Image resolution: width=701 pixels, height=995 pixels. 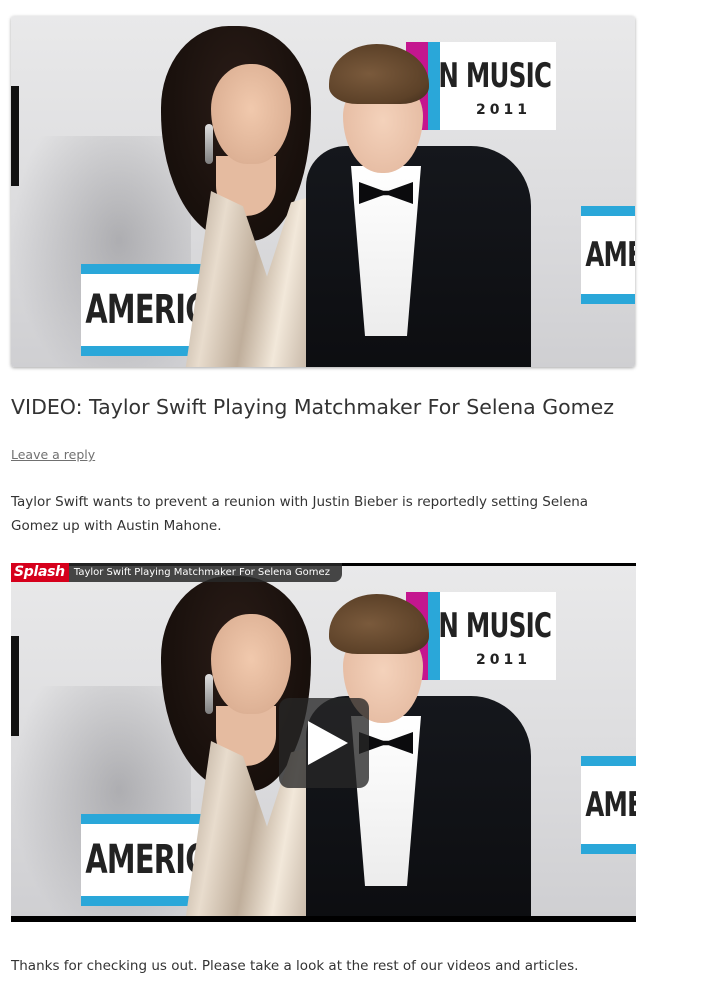 What do you see at coordinates (40, 572) in the screenshot?
I see `splash-logo: Splash` at bounding box center [40, 572].